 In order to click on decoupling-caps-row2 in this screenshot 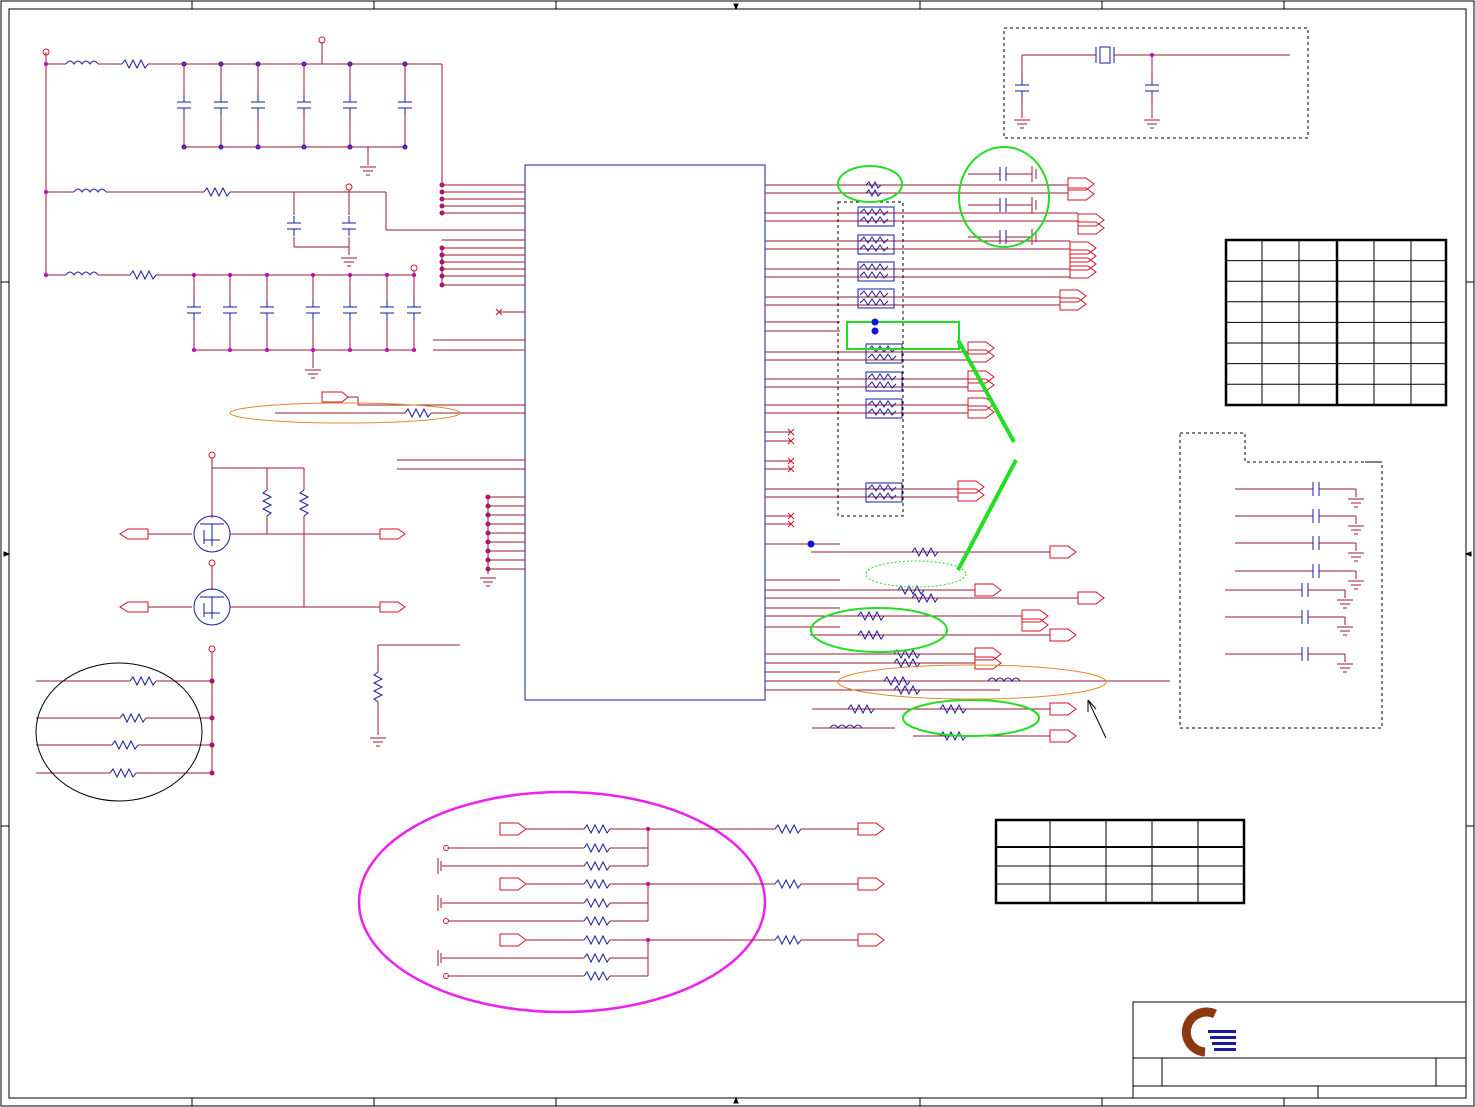, I will do `click(233, 207)`.